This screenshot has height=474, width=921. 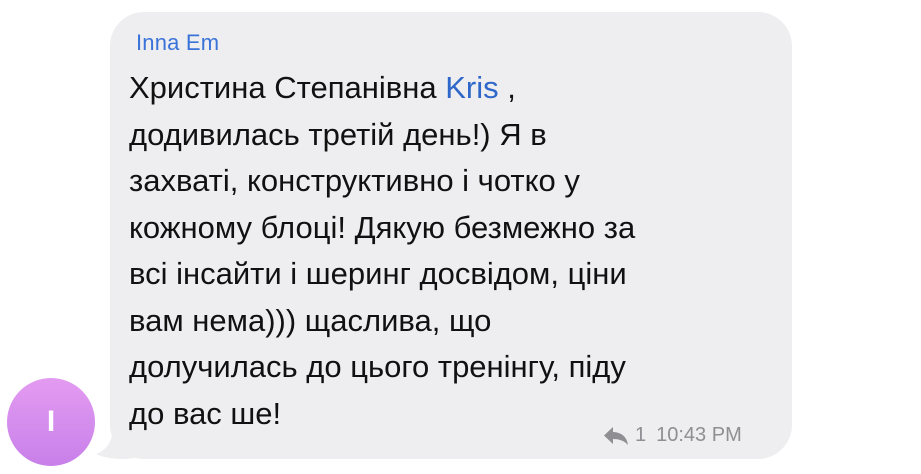 What do you see at coordinates (354, 180) in the screenshot?
I see `message-line-3: захваті, конструктивно і чотко у` at bounding box center [354, 180].